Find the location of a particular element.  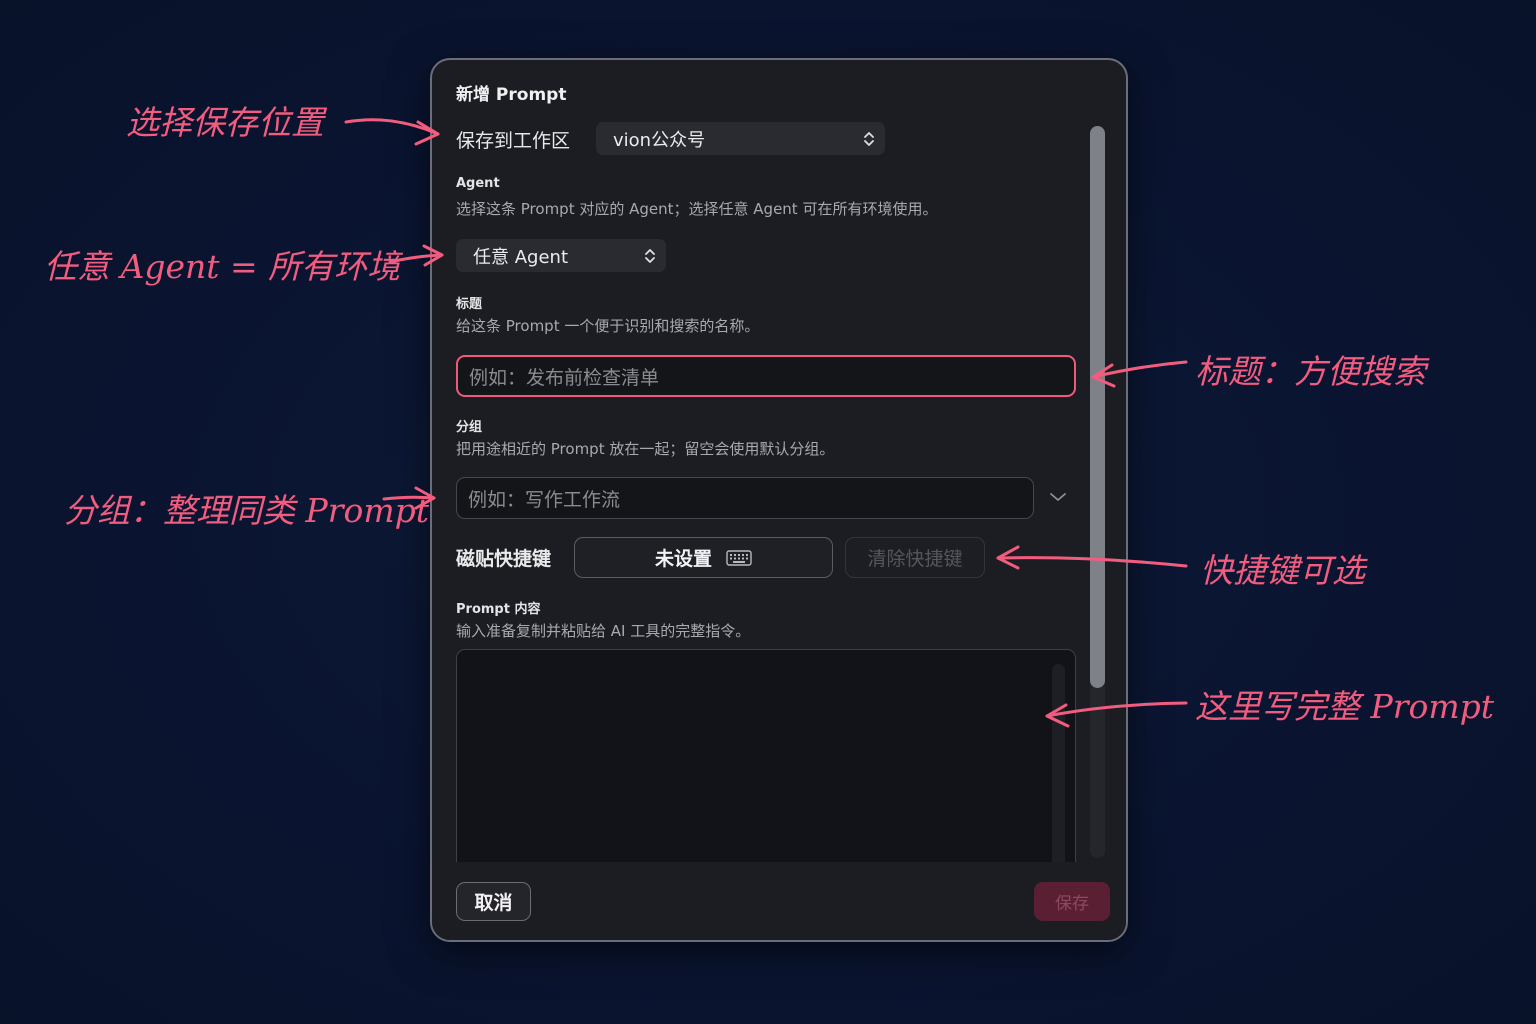

annotation-group: 分组：整理同类 Prompt is located at coordinates (247, 510).